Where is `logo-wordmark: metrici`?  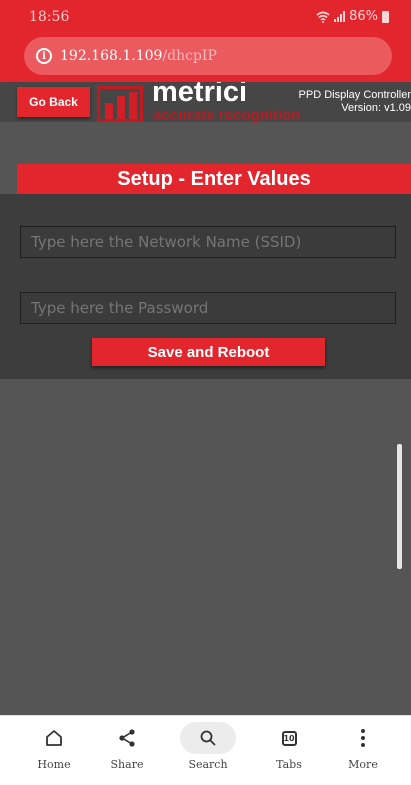 logo-wordmark: metrici is located at coordinates (200, 95).